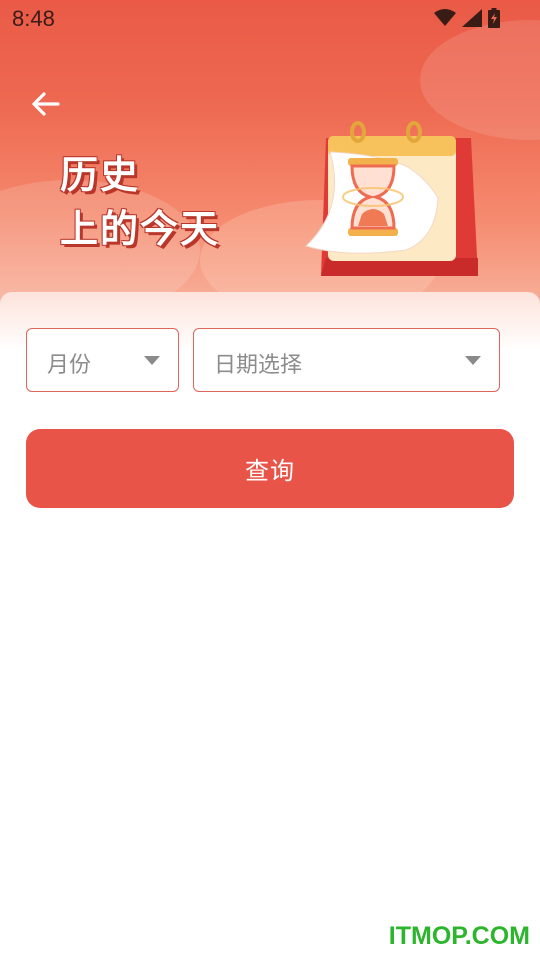  What do you see at coordinates (102, 360) in the screenshot?
I see `month-select: 月份` at bounding box center [102, 360].